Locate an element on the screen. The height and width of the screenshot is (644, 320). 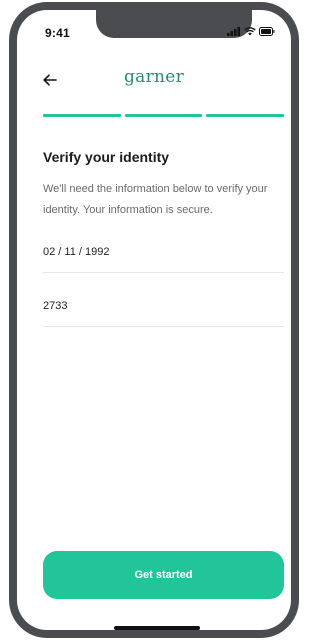
date-of-birth-field: 02 / 11 / 1992 is located at coordinates (163, 255).